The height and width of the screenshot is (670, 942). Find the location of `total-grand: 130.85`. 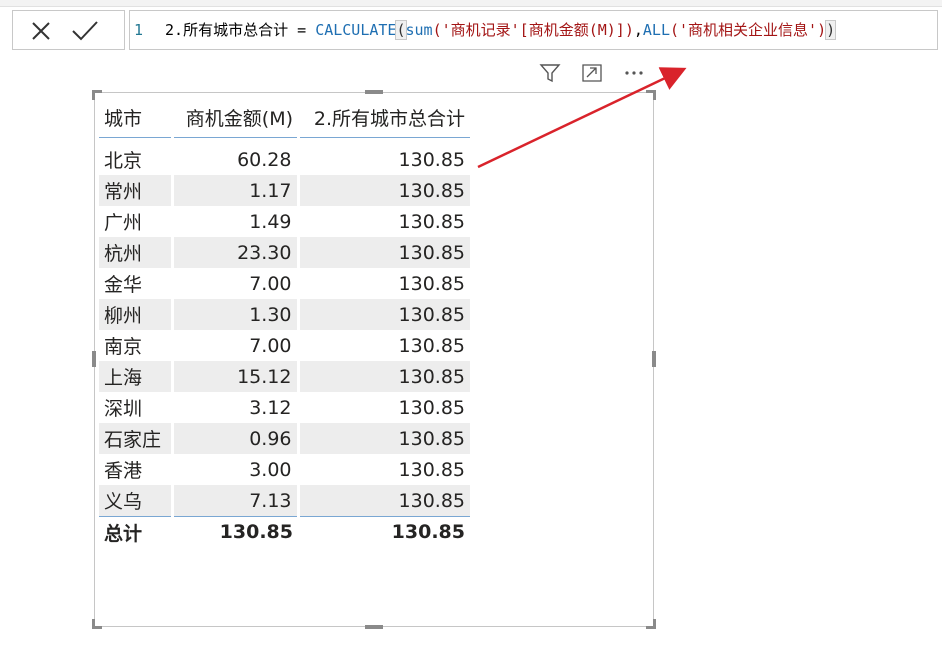

total-grand: 130.85 is located at coordinates (384, 531).